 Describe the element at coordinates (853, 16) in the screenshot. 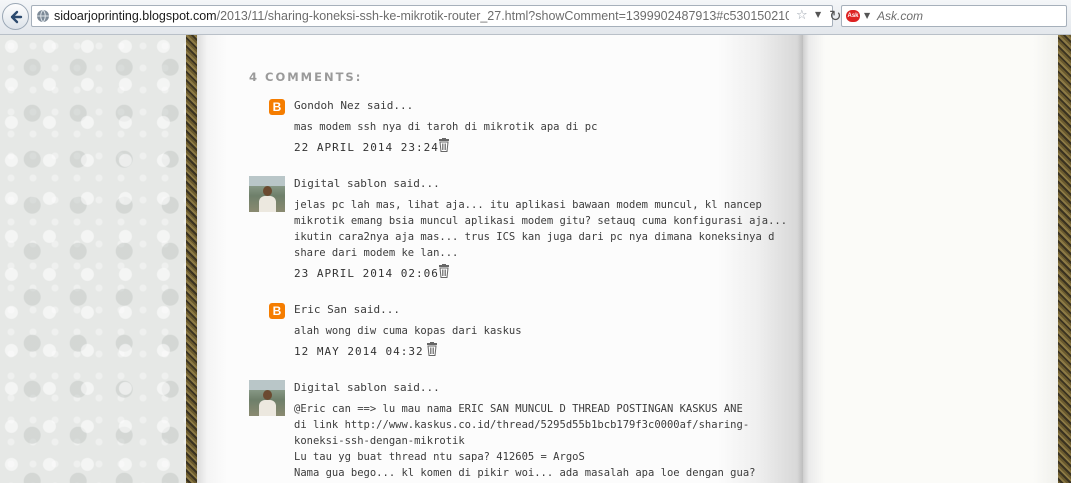

I see `ask-logo-icon: Ask` at that location.